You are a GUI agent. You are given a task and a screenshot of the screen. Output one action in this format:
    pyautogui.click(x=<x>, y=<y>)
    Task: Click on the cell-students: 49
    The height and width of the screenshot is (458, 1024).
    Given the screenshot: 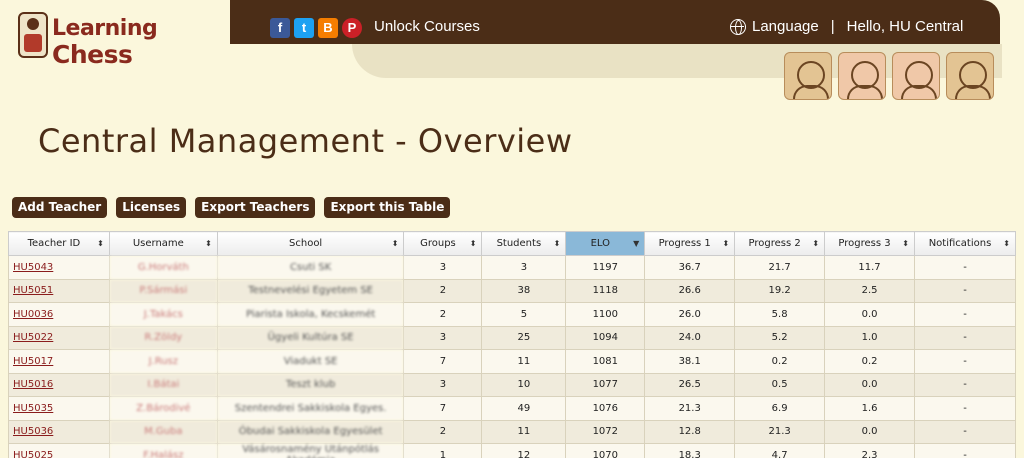 What is the action you would take?
    pyautogui.click(x=524, y=408)
    